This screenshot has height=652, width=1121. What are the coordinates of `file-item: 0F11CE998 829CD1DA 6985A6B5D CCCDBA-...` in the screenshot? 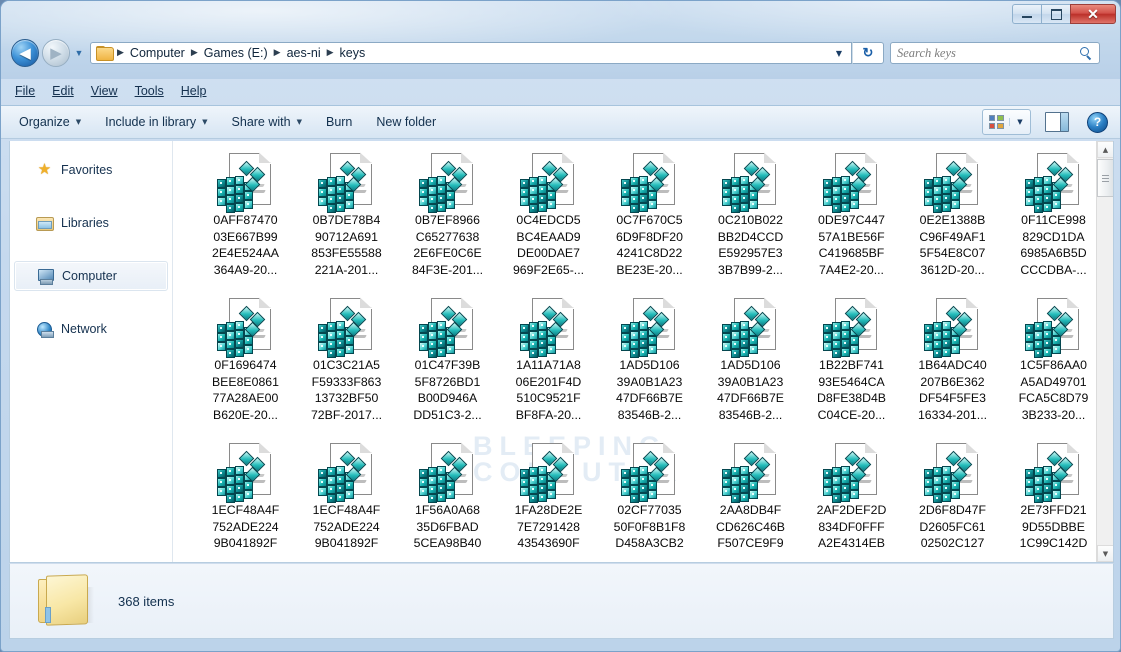 It's located at (1053, 221).